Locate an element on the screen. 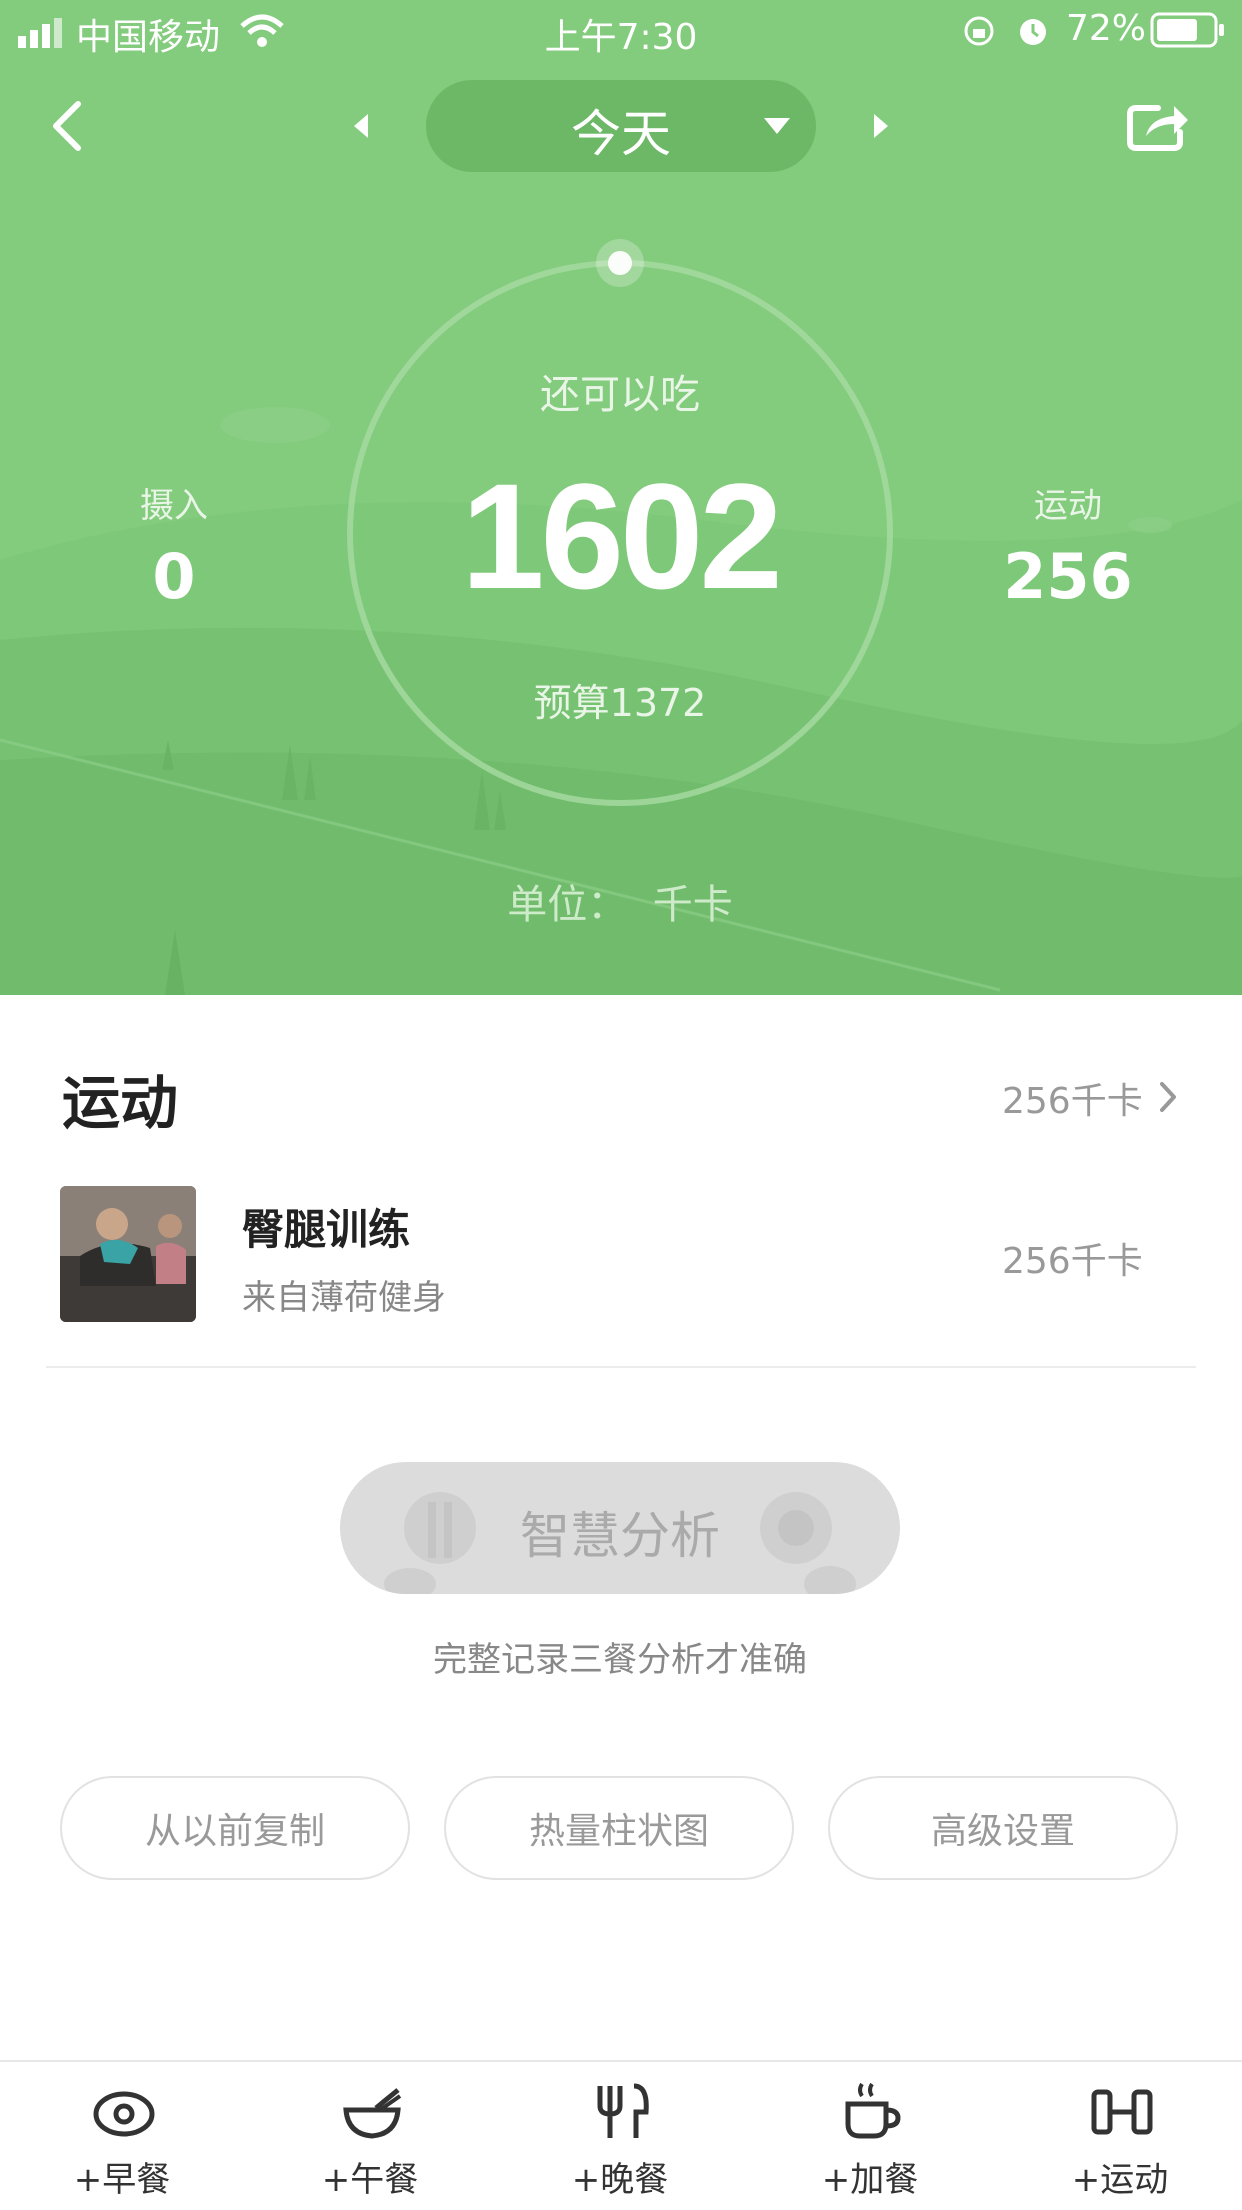 The height and width of the screenshot is (2210, 1242). exercise-label: 运动 is located at coordinates (1068, 506).